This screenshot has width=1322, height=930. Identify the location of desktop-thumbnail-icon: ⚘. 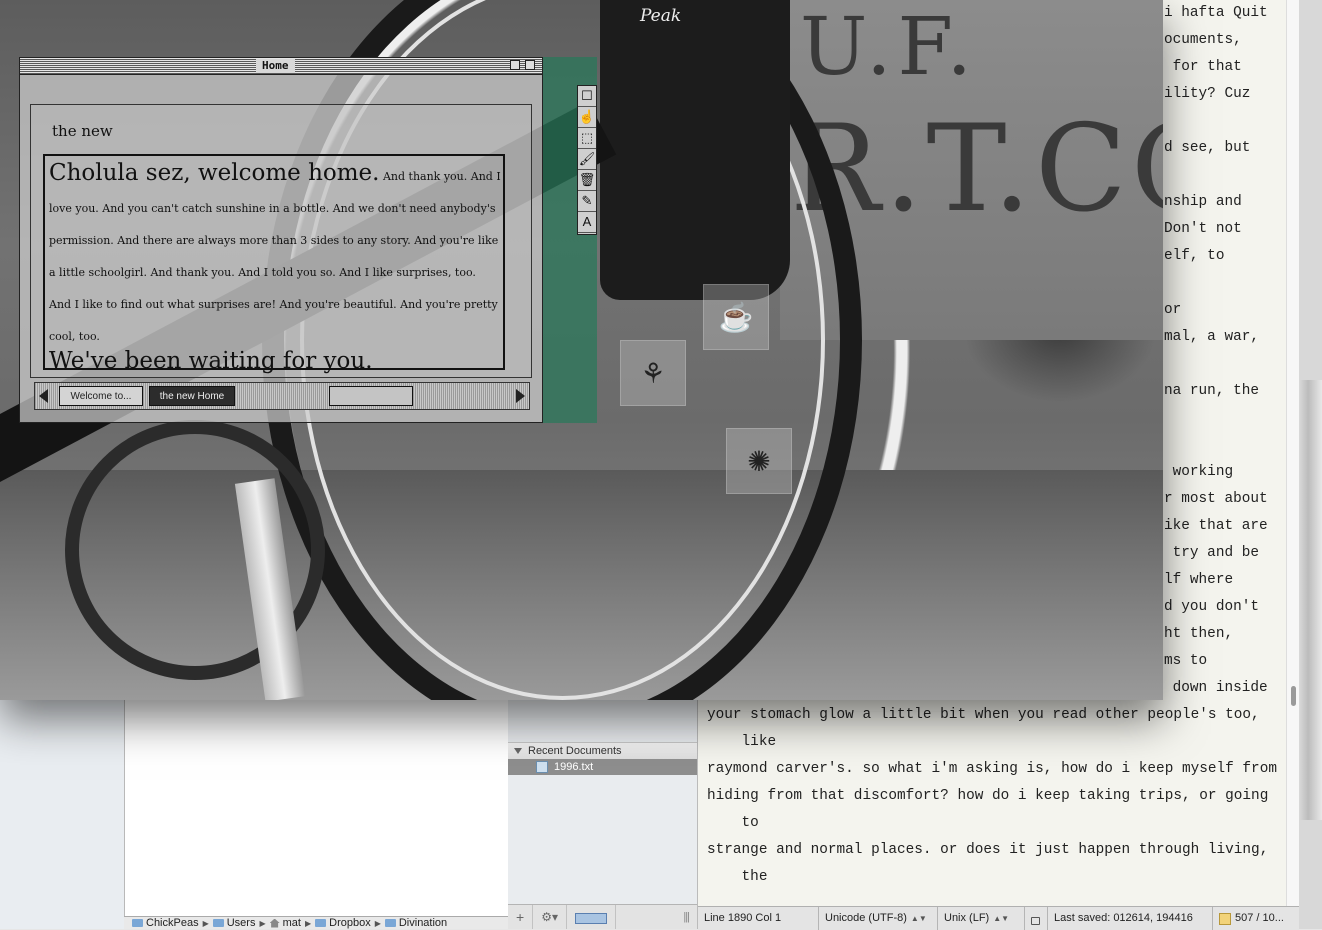
(653, 373).